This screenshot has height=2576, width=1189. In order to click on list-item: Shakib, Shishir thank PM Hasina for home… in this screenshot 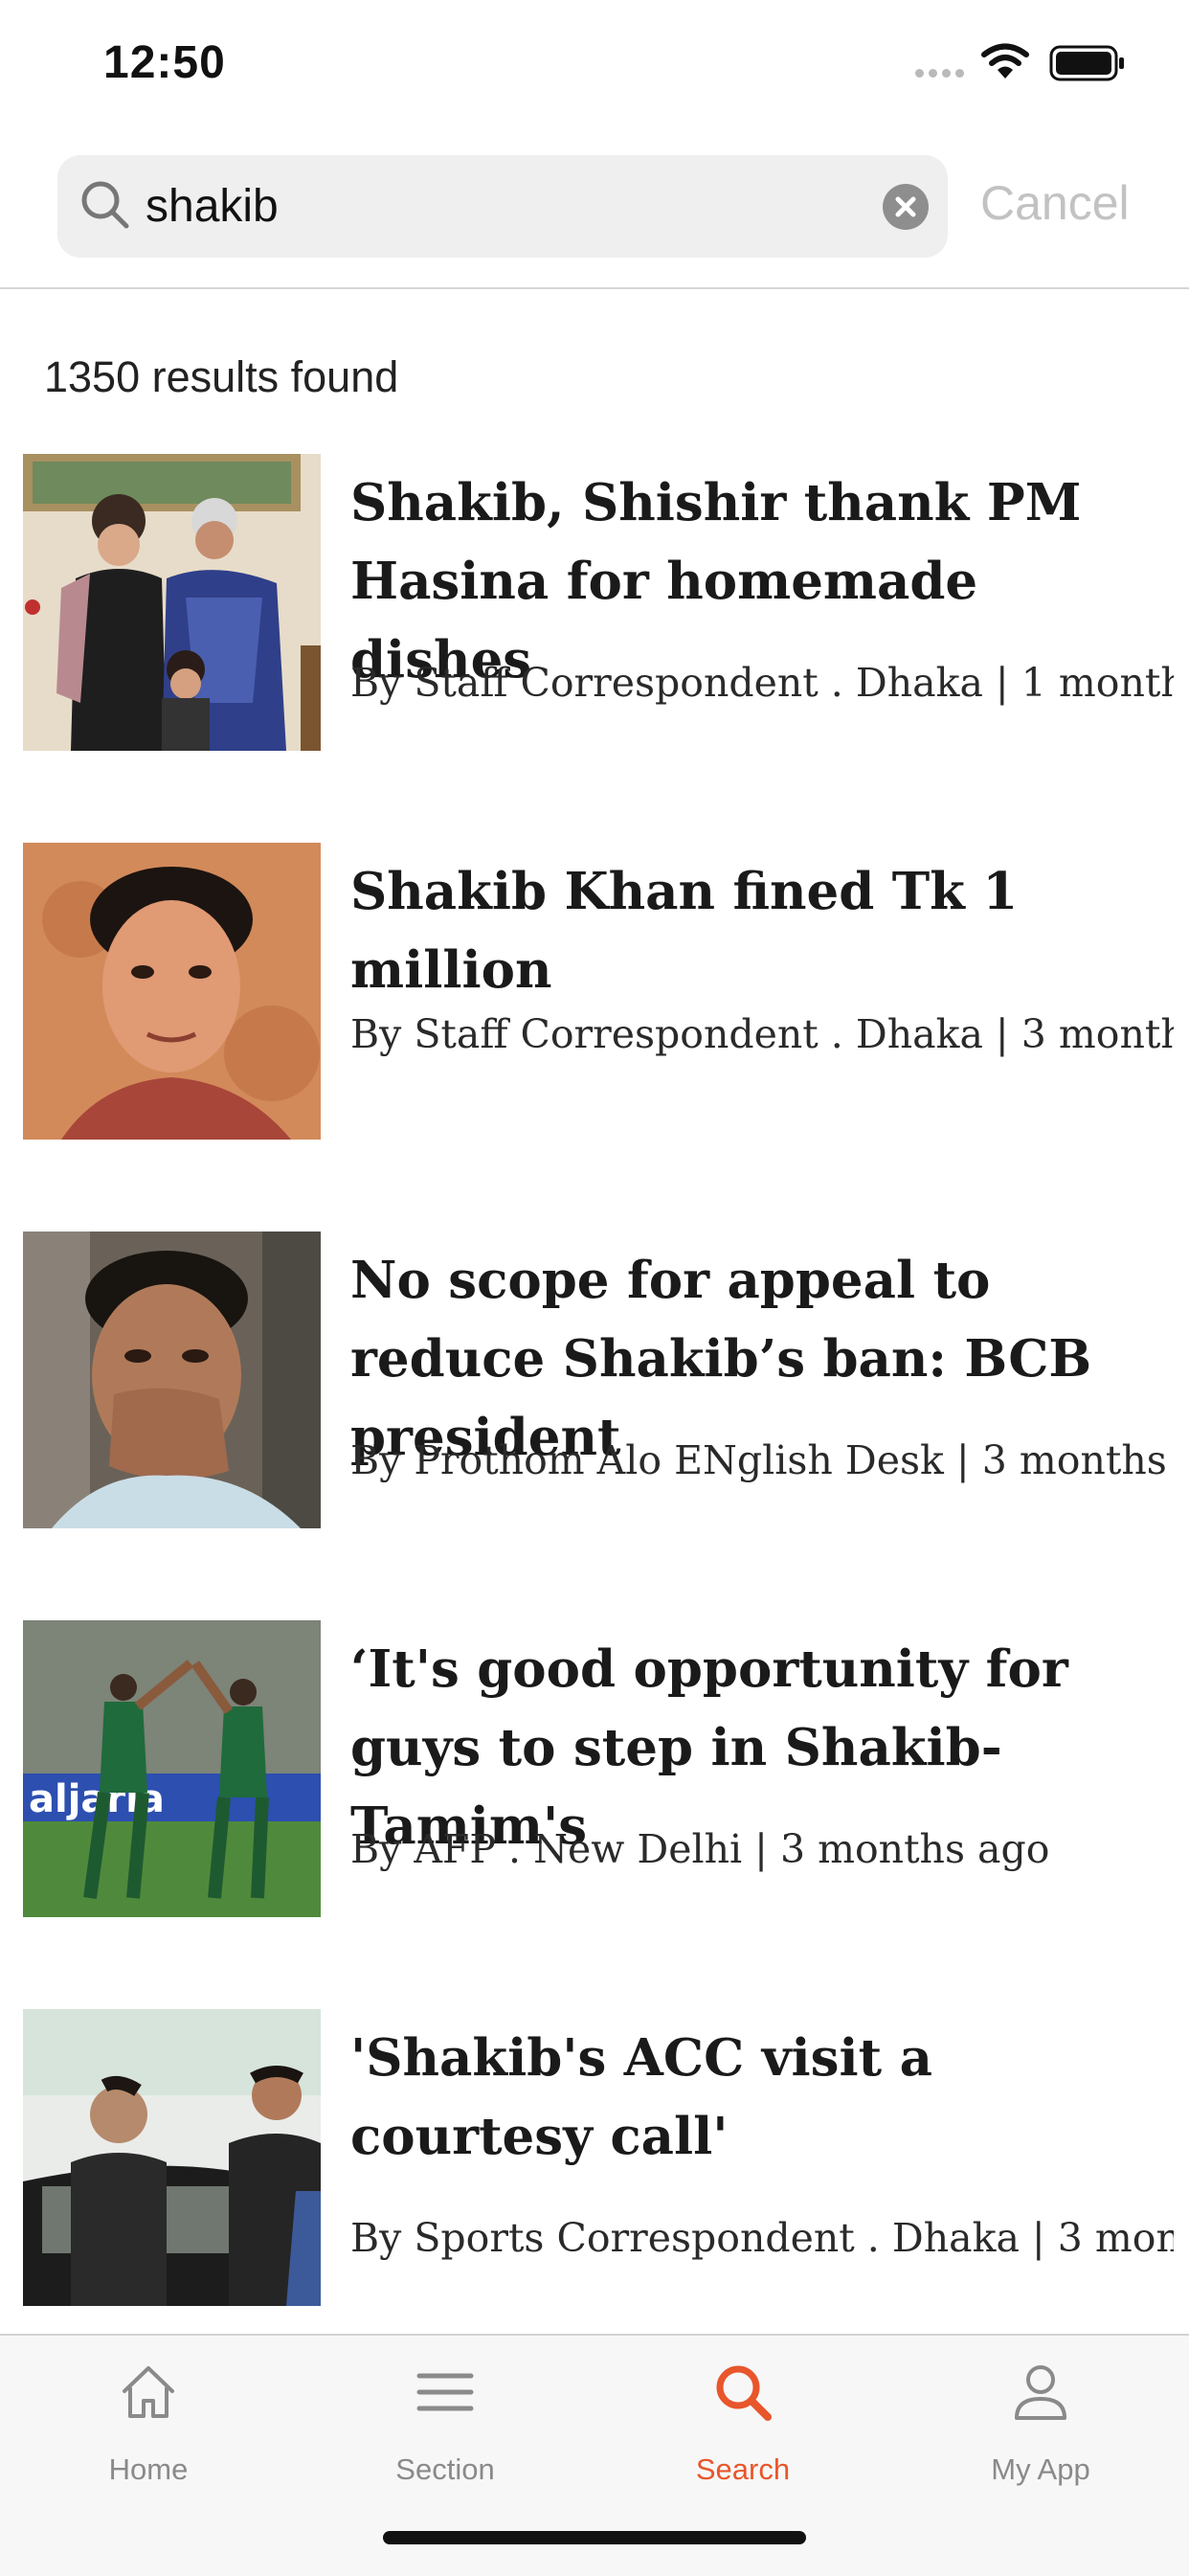, I will do `click(594, 602)`.